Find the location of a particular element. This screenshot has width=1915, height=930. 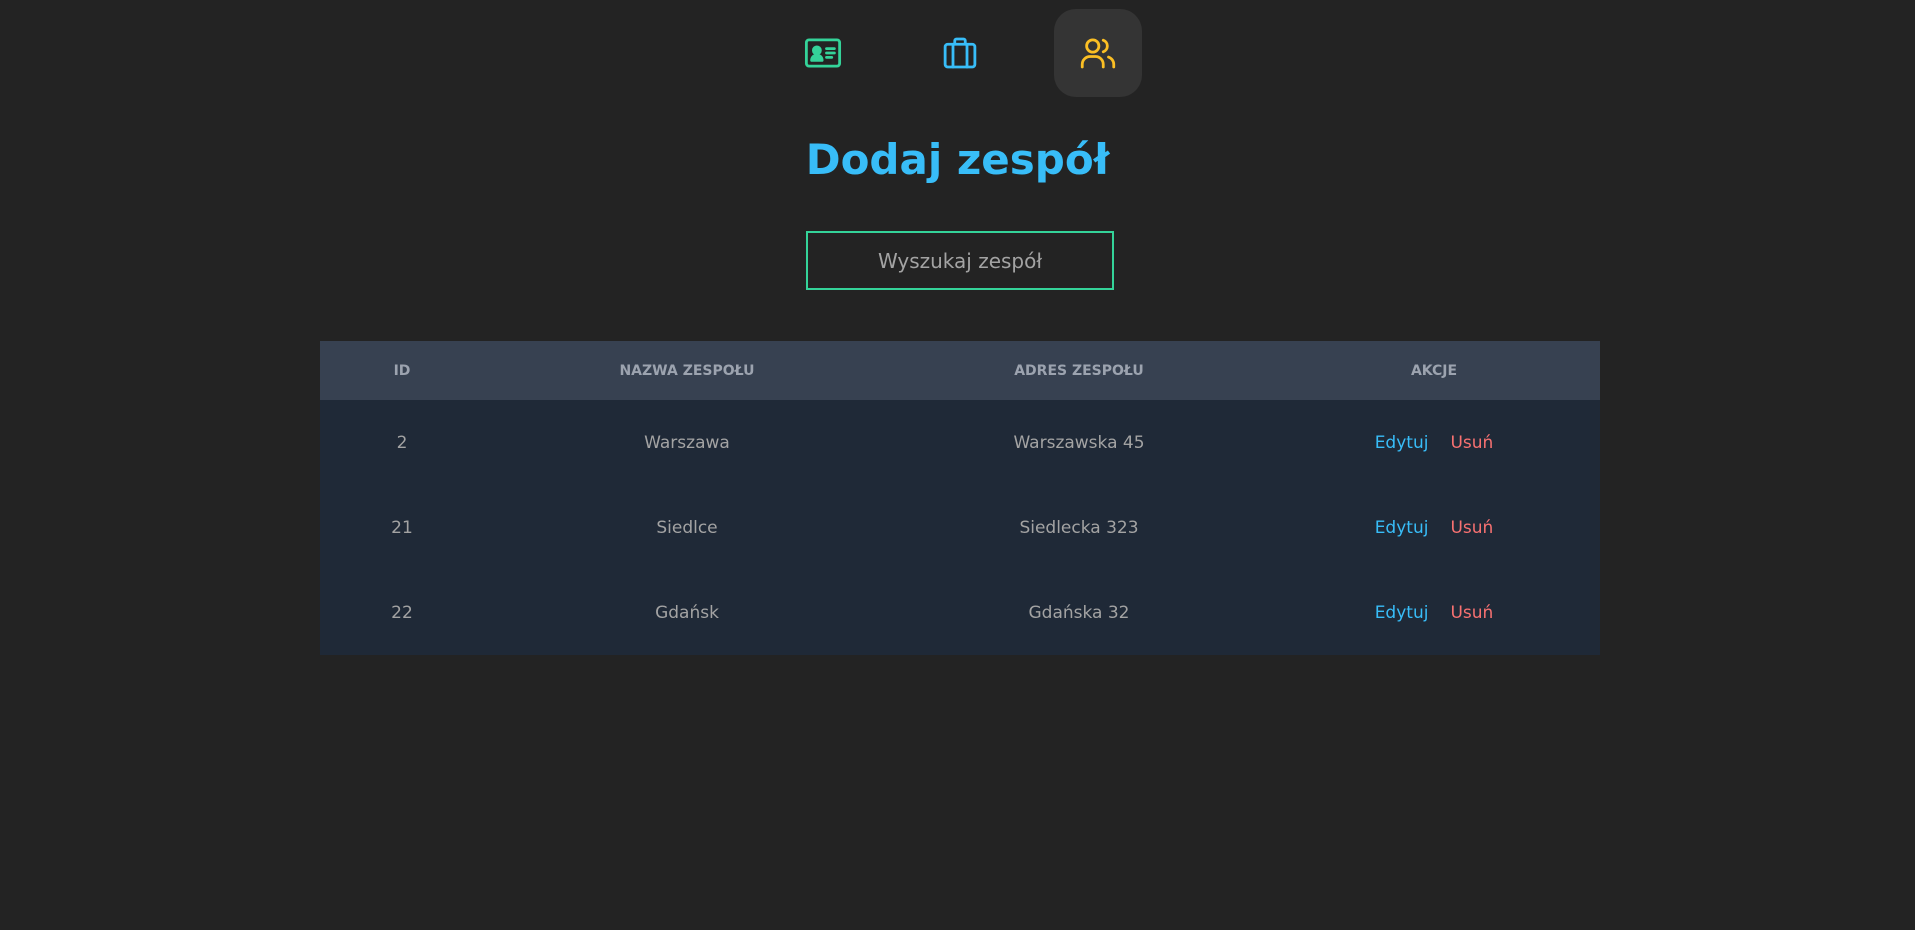

column-header-name: NAZWA ZESPOŁU is located at coordinates (687, 370).